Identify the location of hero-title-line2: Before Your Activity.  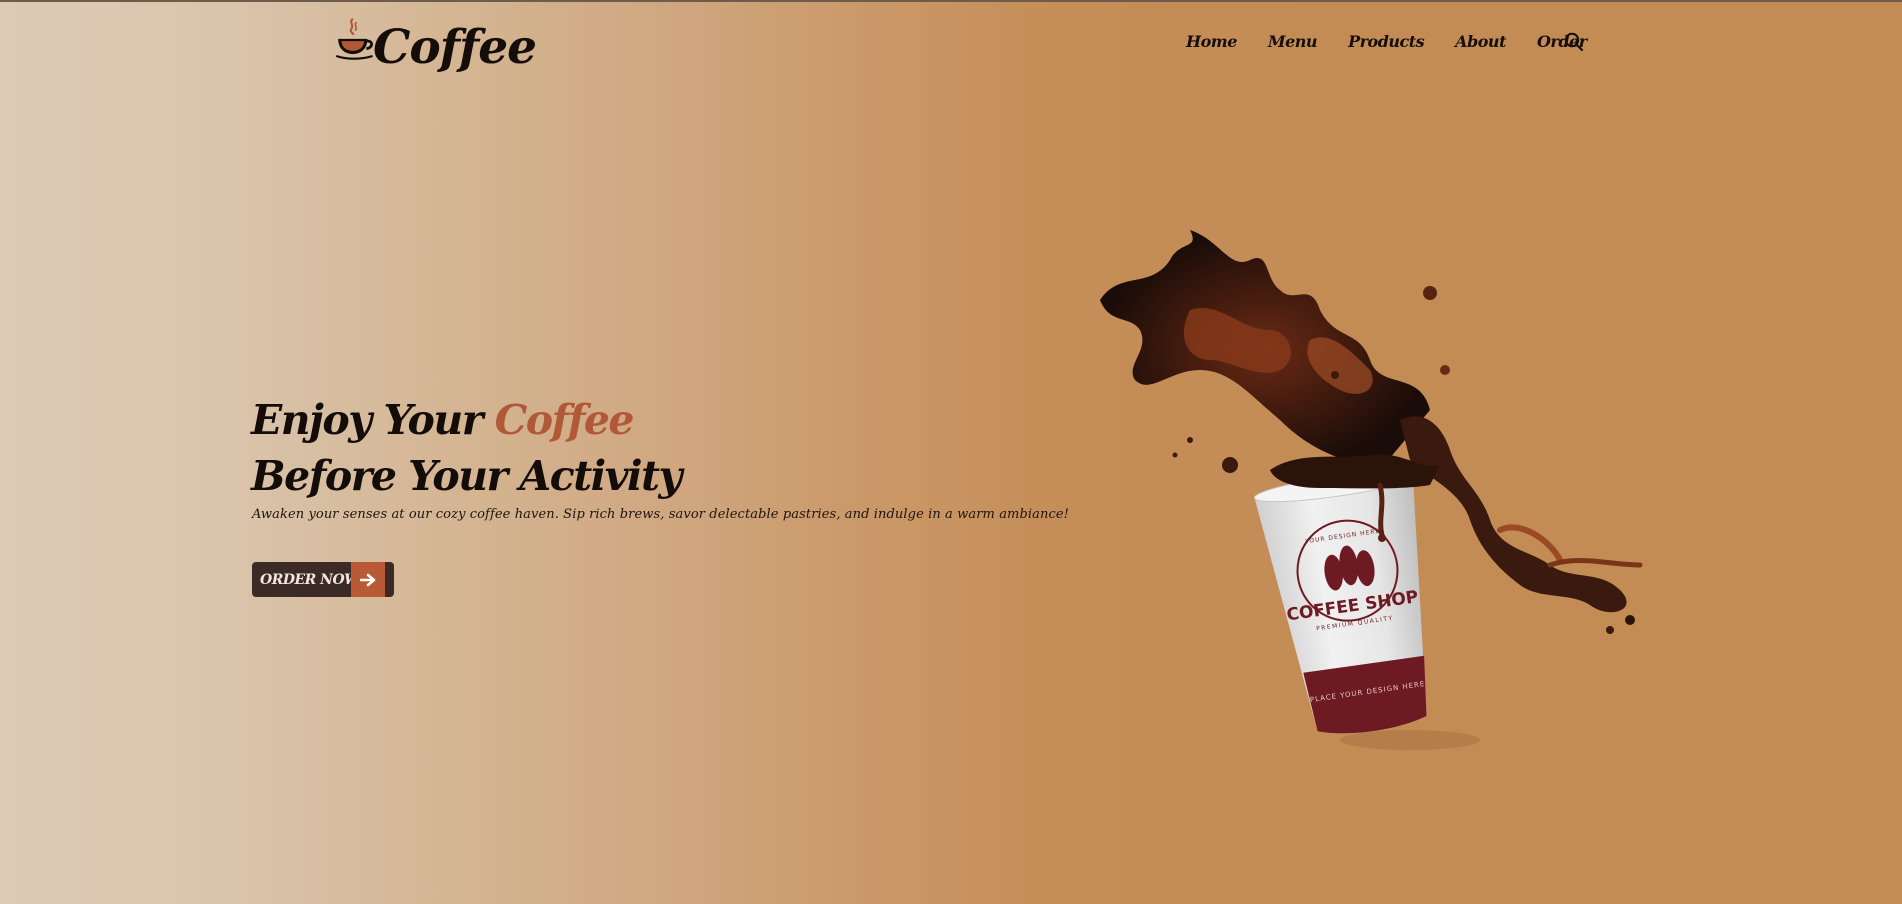
(466, 476).